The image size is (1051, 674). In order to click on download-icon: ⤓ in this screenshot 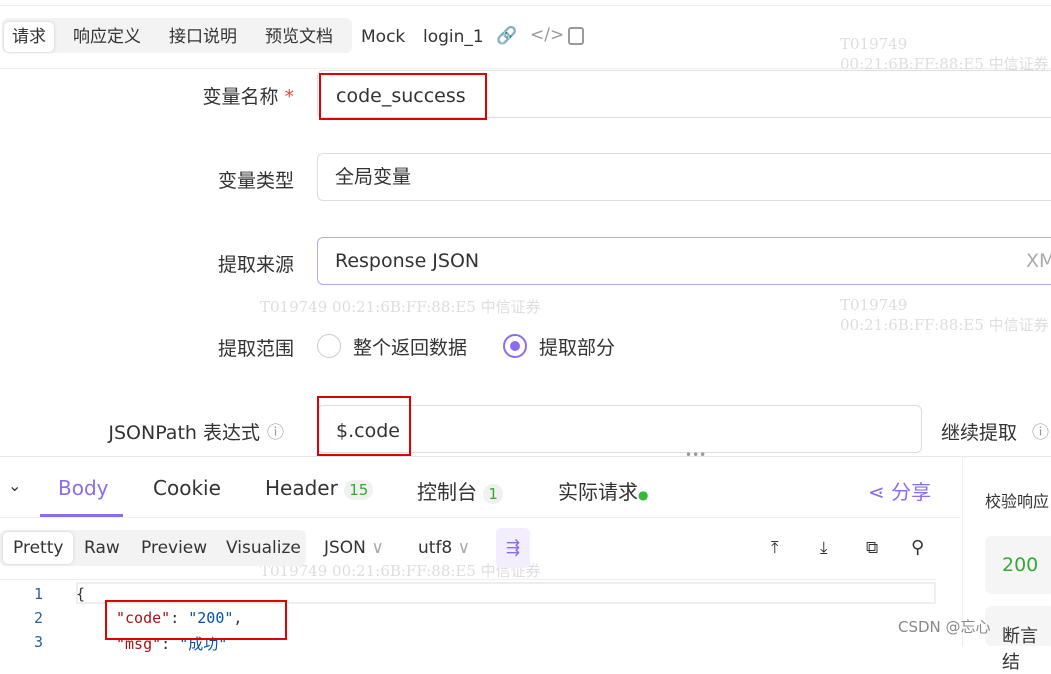, I will do `click(824, 548)`.